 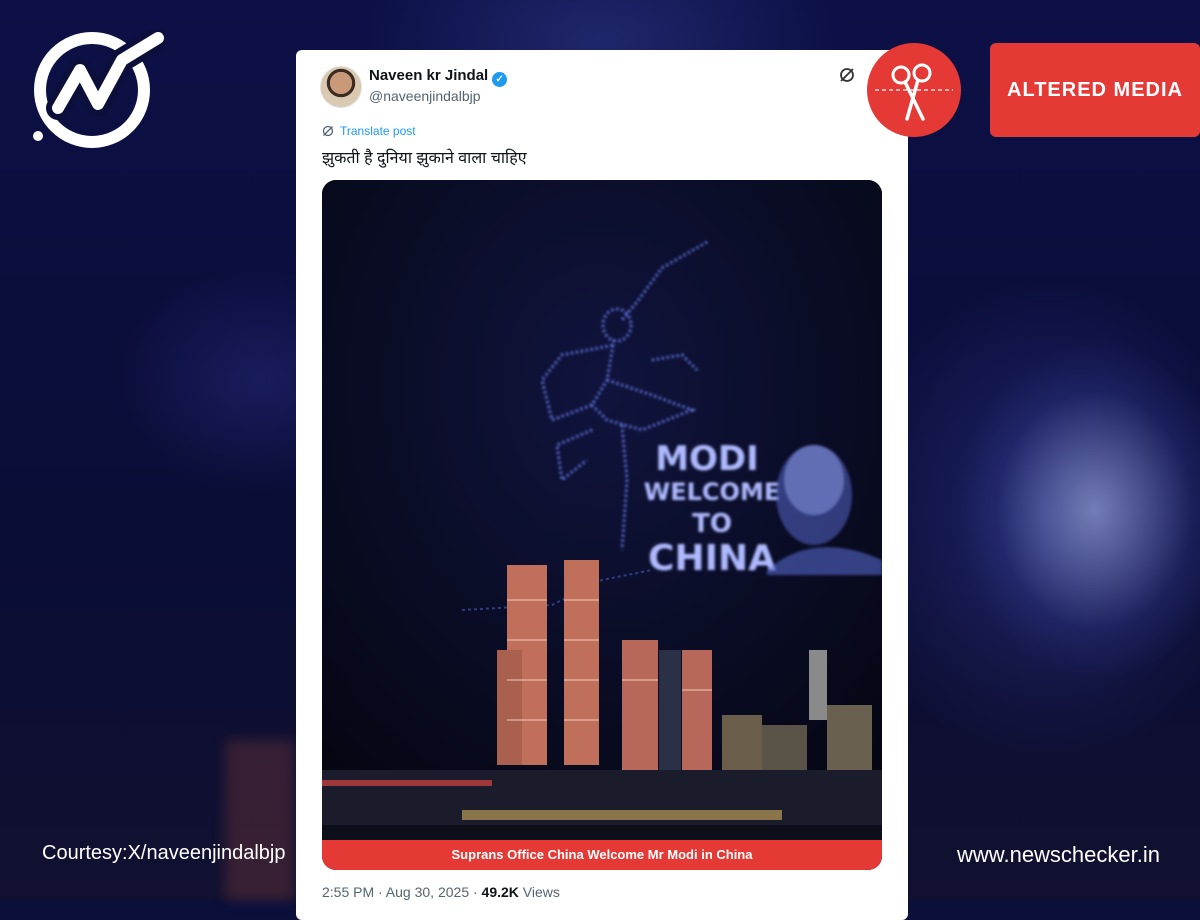 What do you see at coordinates (1058, 854) in the screenshot?
I see `site-url: www.newschecker.in` at bounding box center [1058, 854].